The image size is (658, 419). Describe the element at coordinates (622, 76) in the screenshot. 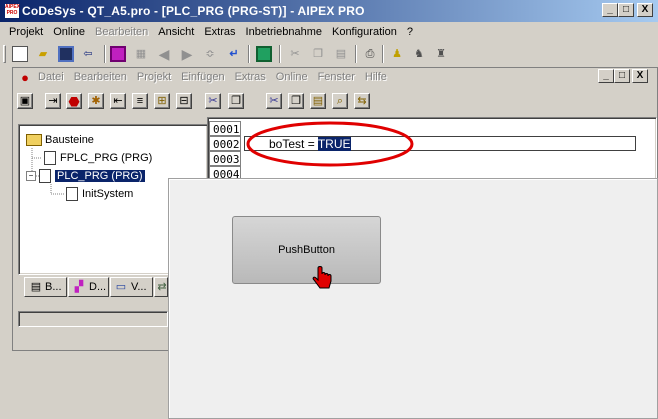

I see `inner-restore-button: □` at that location.